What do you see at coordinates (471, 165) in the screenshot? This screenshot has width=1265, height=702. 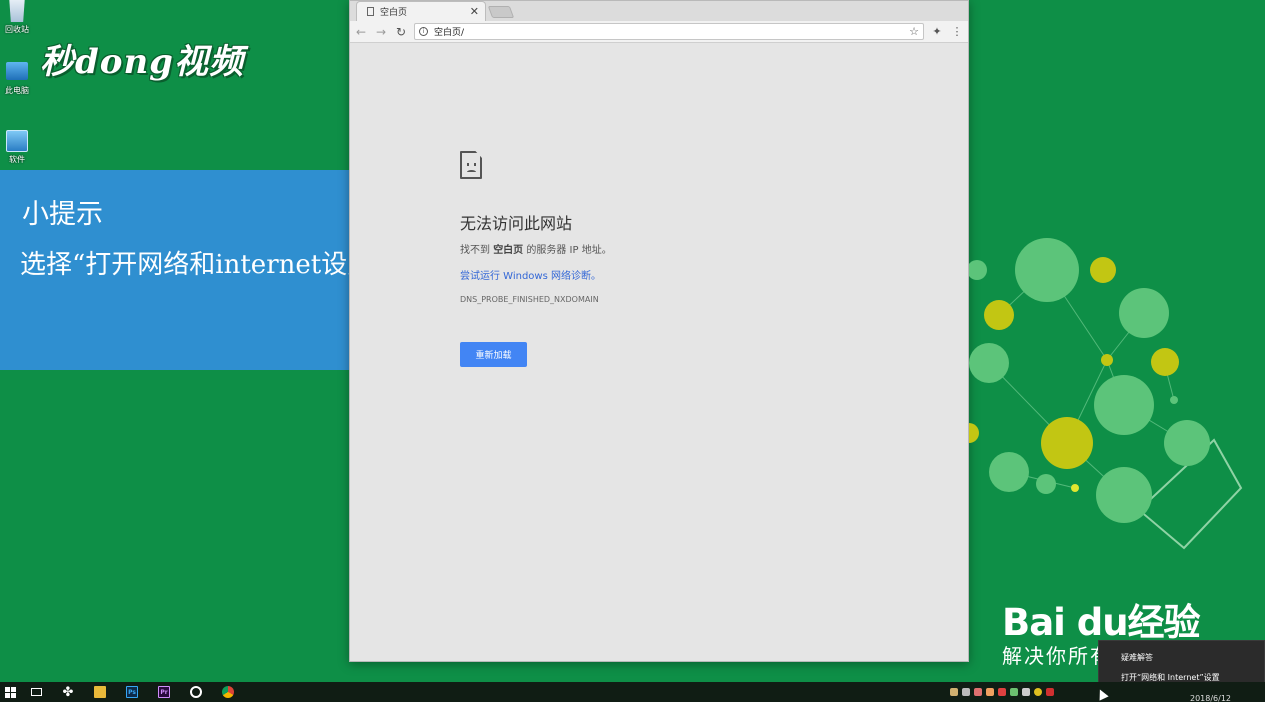 I see `sad-page-icon` at bounding box center [471, 165].